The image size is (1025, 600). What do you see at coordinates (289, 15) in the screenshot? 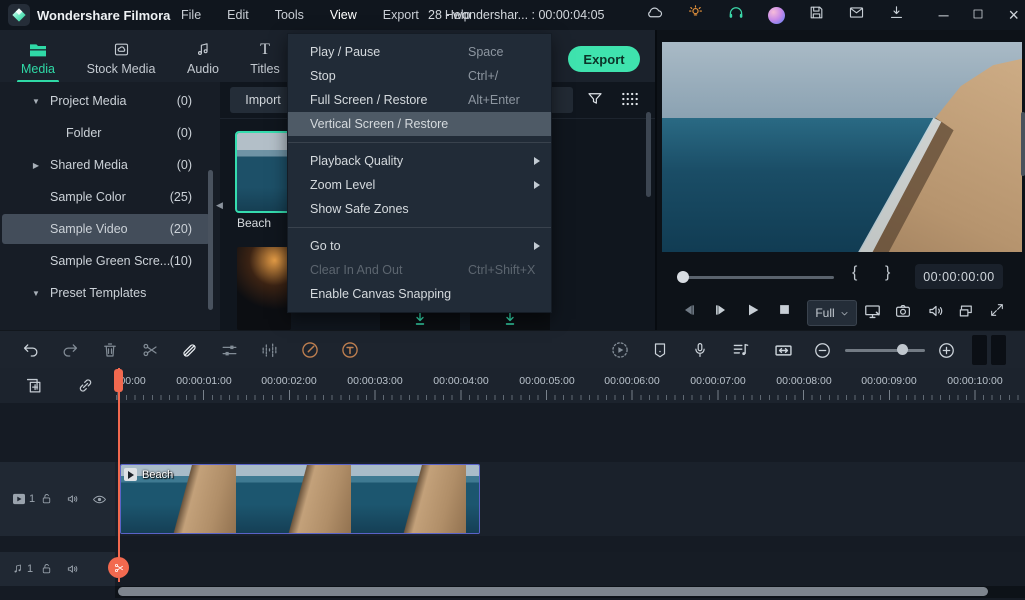
I see `menu-tools: Tools` at bounding box center [289, 15].